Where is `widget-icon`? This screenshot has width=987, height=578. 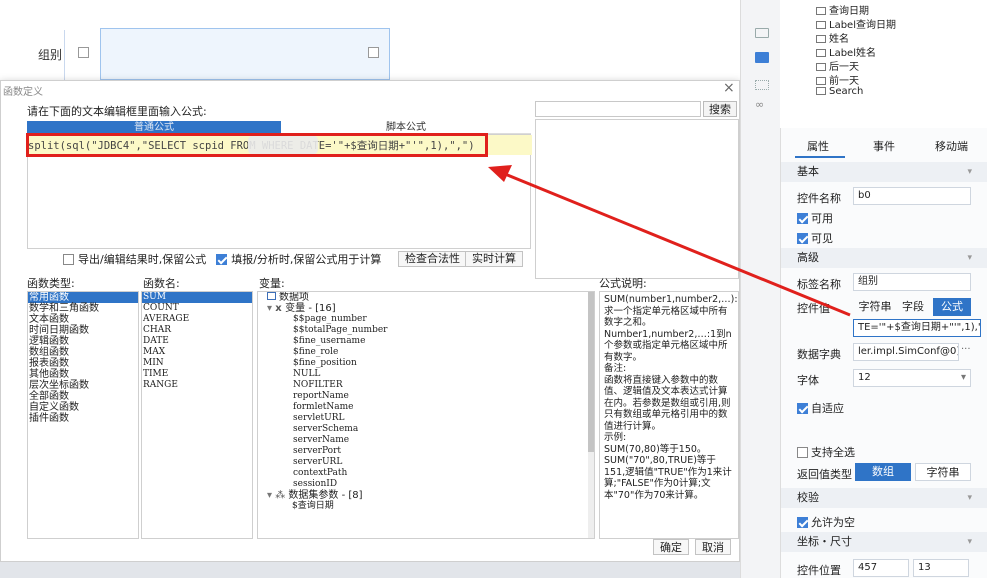 widget-icon is located at coordinates (762, 57).